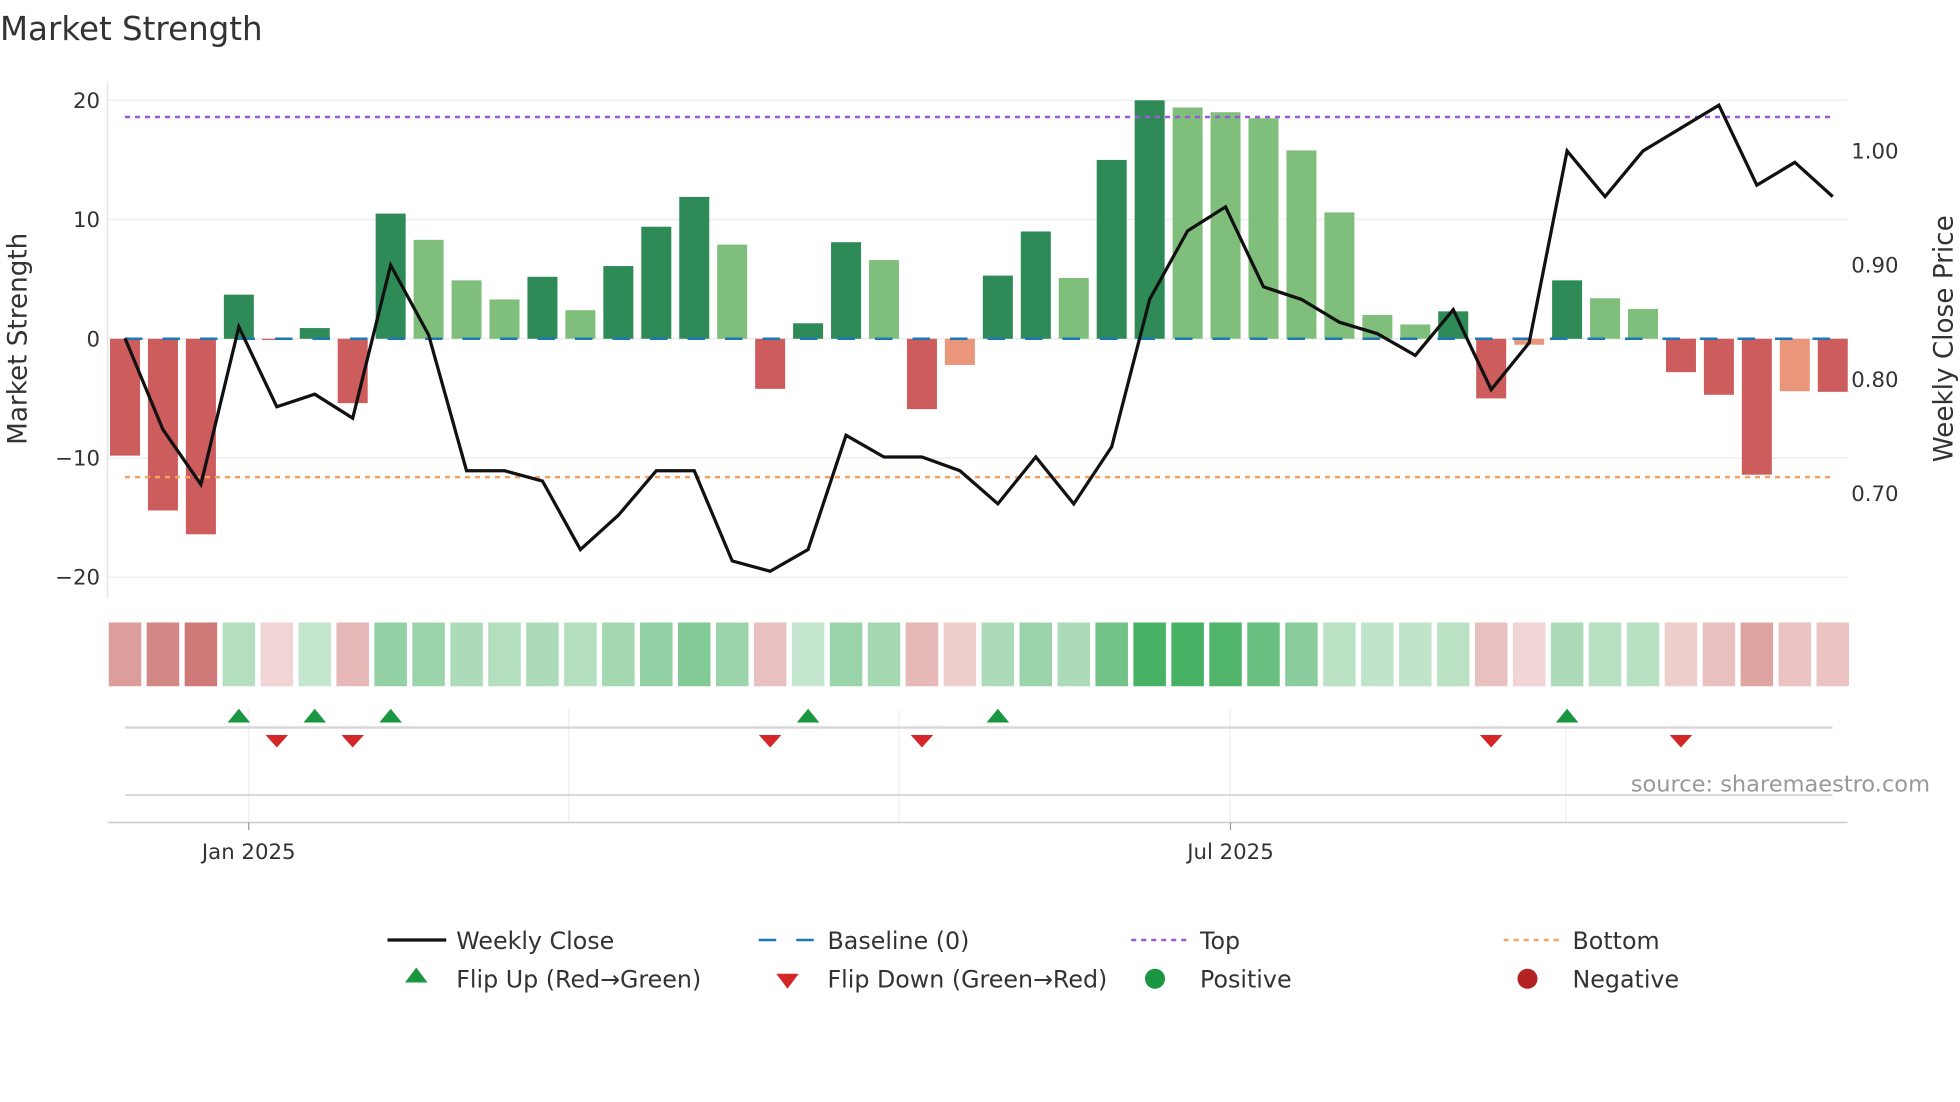  I want to click on legend-negative-icon, so click(1527, 978).